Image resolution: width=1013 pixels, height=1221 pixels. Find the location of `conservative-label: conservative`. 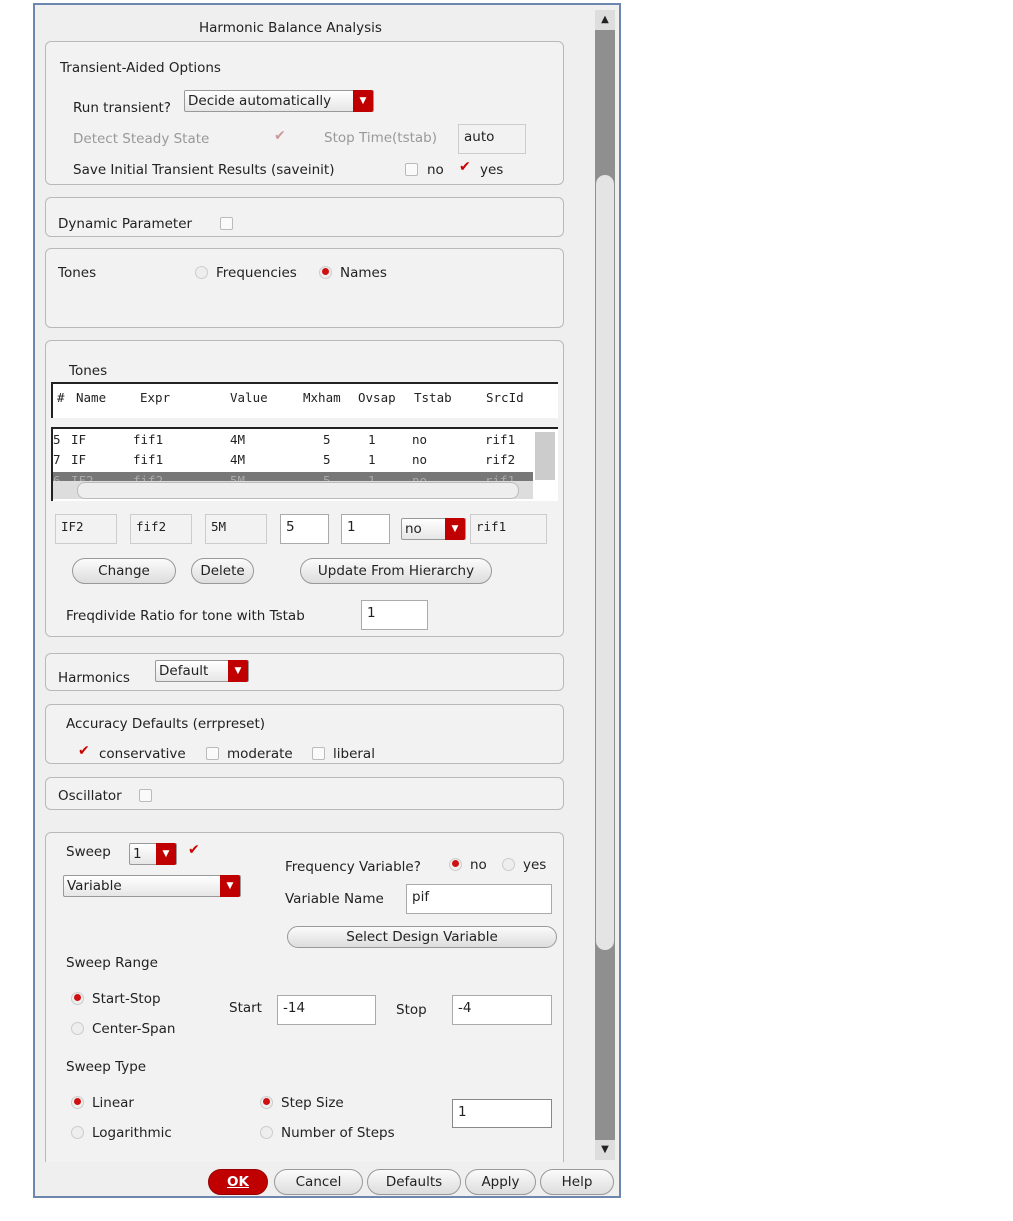

conservative-label: conservative is located at coordinates (142, 754).